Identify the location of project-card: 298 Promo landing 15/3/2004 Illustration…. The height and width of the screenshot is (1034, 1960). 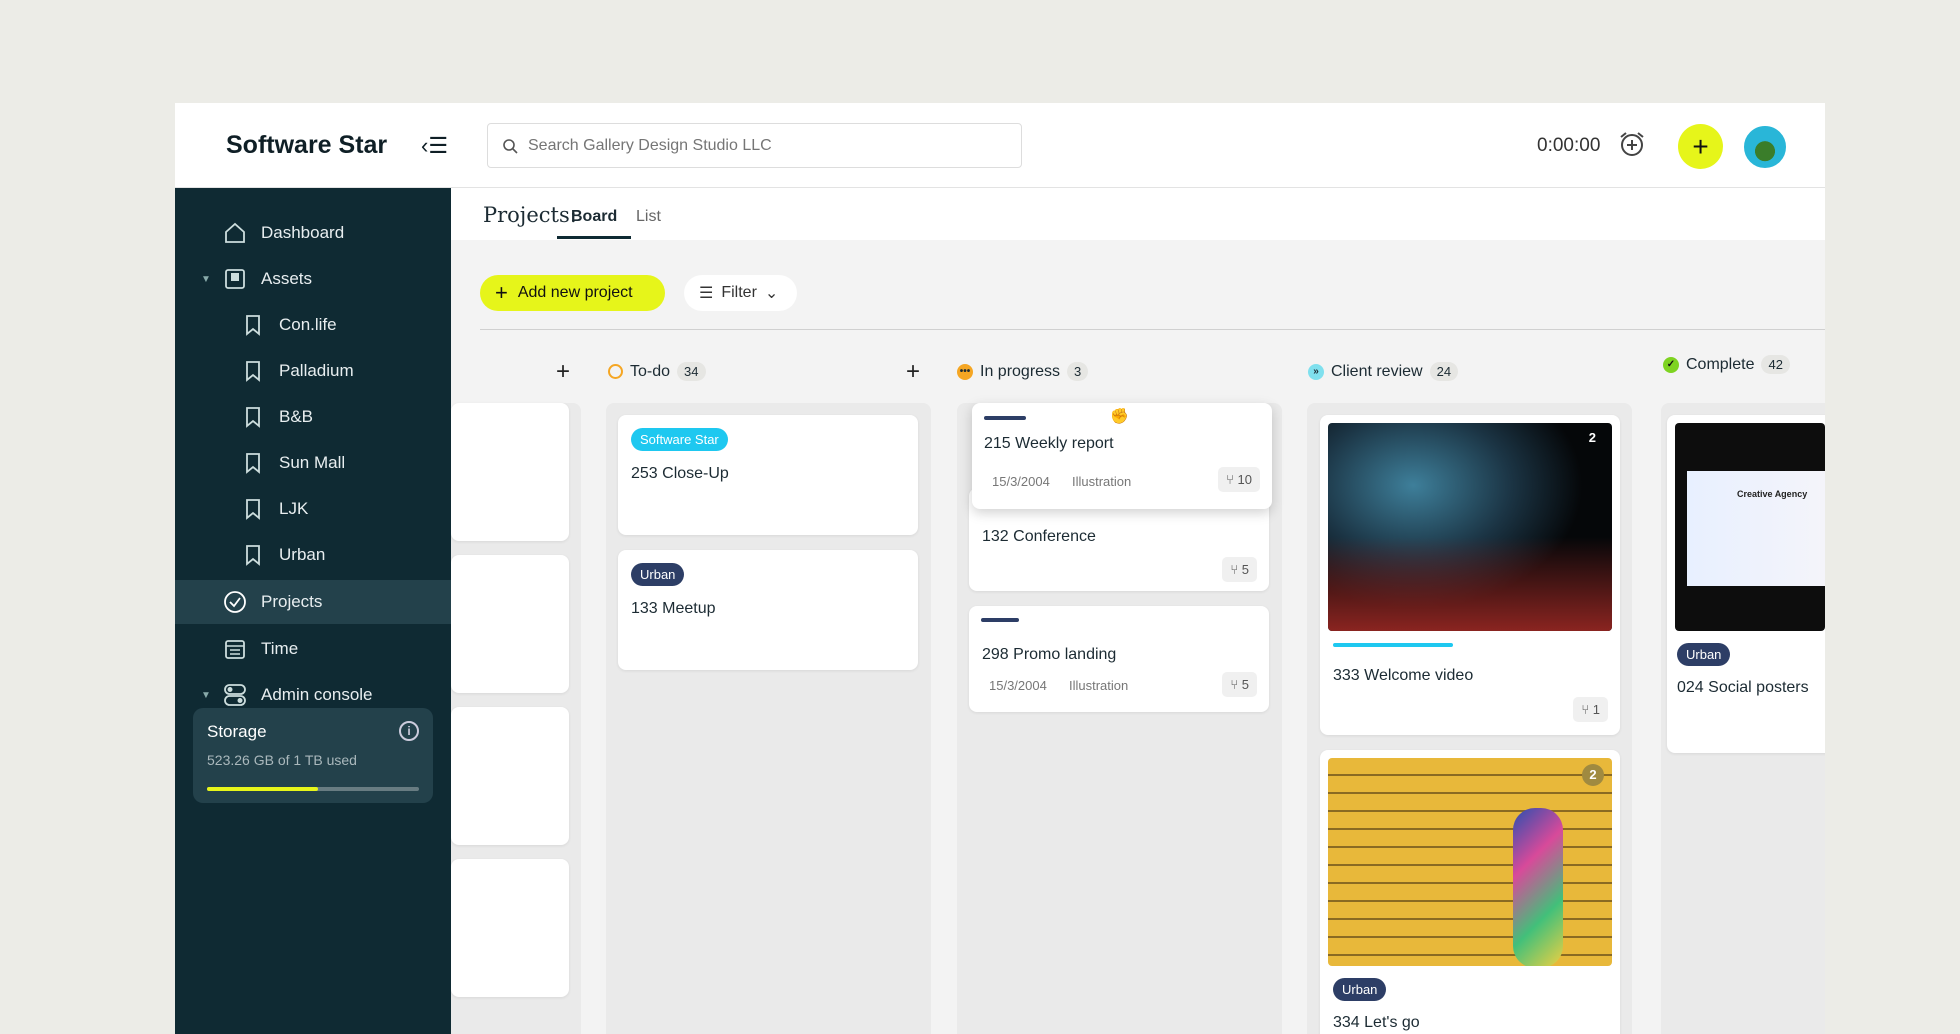
(1119, 659).